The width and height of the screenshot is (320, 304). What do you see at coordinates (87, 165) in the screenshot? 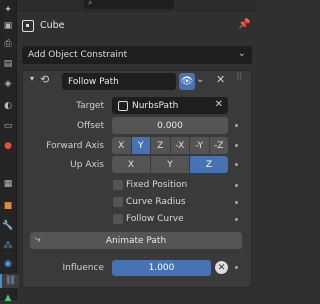
I see `up-axis-label: Up Axis` at bounding box center [87, 165].